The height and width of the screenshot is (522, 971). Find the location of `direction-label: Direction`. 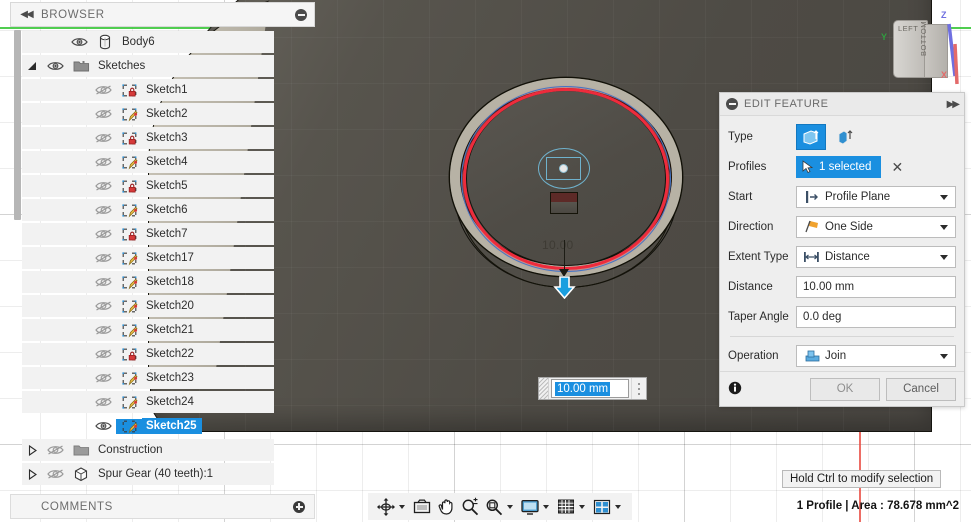

direction-label: Direction is located at coordinates (751, 227).